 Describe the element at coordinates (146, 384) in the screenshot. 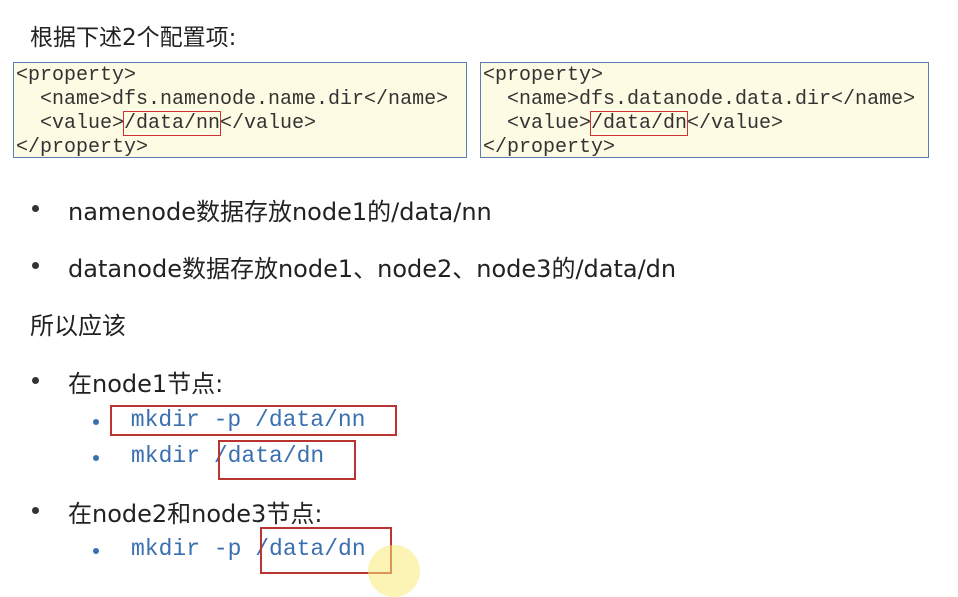

I see `node1-label: 在node1节点:` at that location.